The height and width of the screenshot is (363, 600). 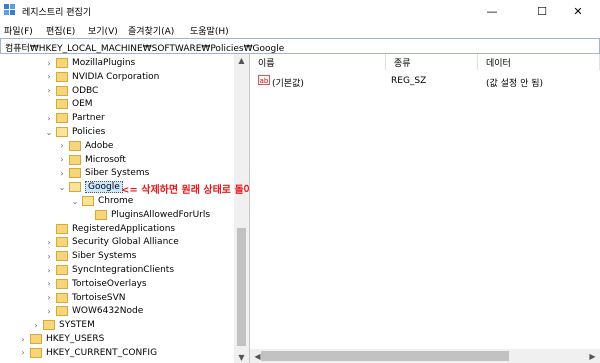 I want to click on string-value-icon: ab, so click(x=264, y=80).